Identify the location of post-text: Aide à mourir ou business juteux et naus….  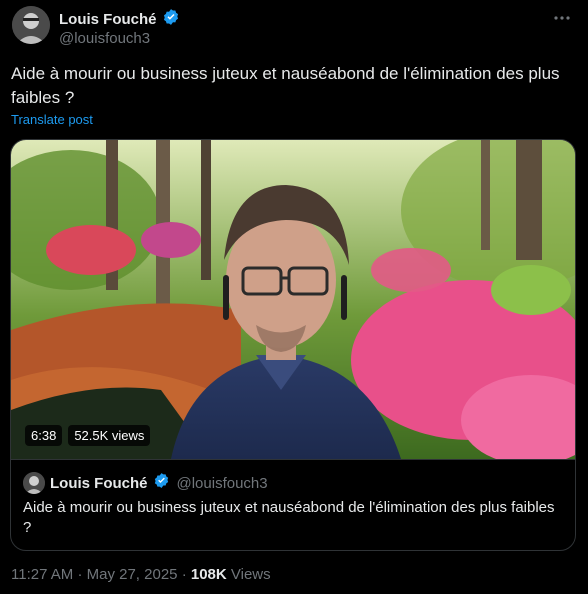
(285, 85).